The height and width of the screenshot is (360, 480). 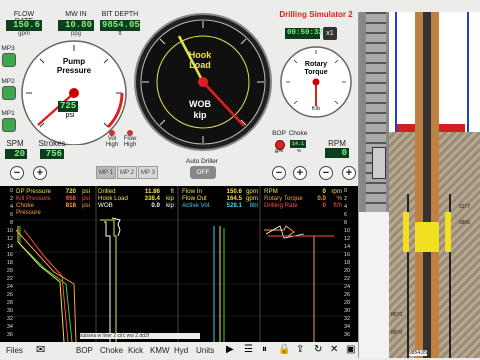 I want to click on speed-button: x1, so click(x=330, y=33).